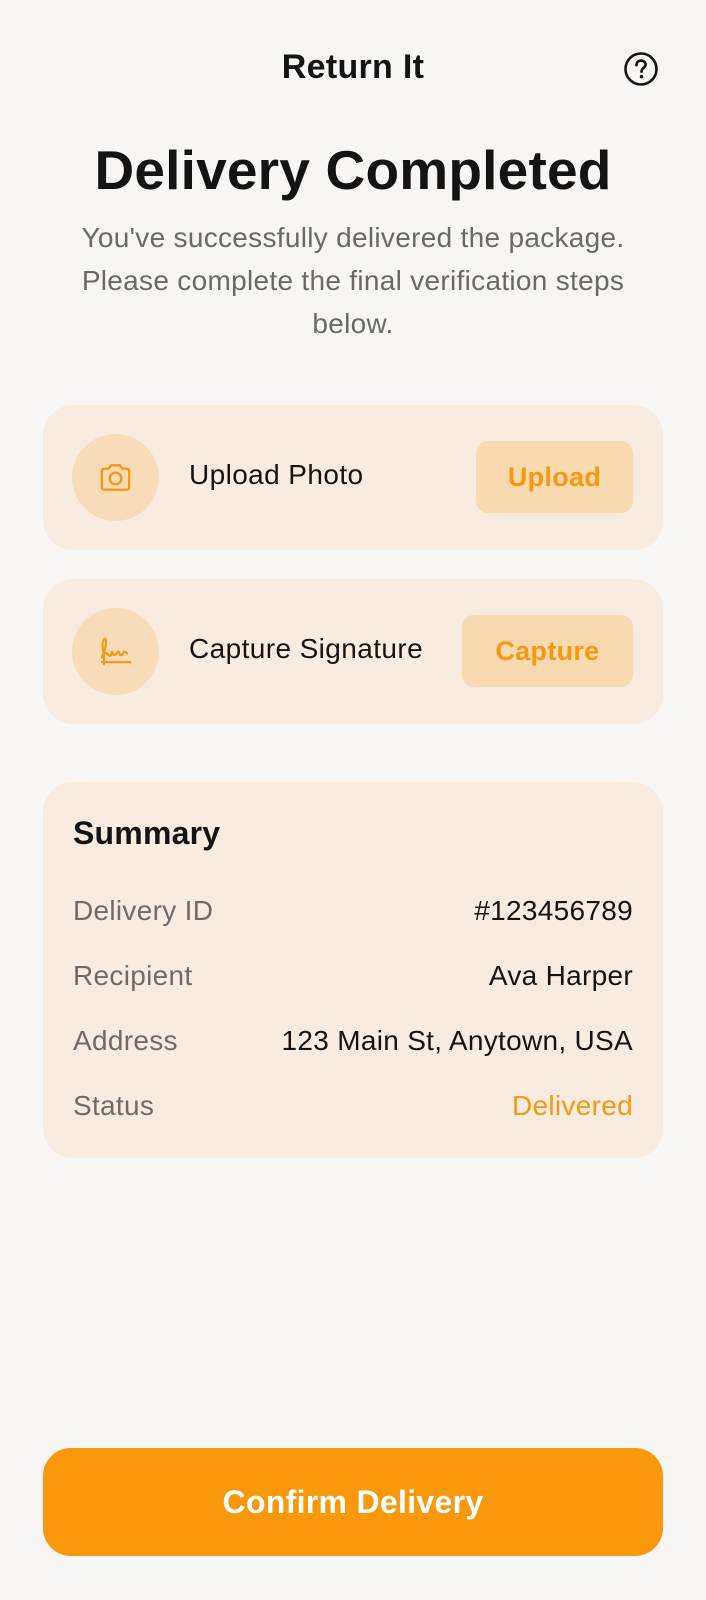 This screenshot has width=706, height=1600. I want to click on signature-icon, so click(116, 651).